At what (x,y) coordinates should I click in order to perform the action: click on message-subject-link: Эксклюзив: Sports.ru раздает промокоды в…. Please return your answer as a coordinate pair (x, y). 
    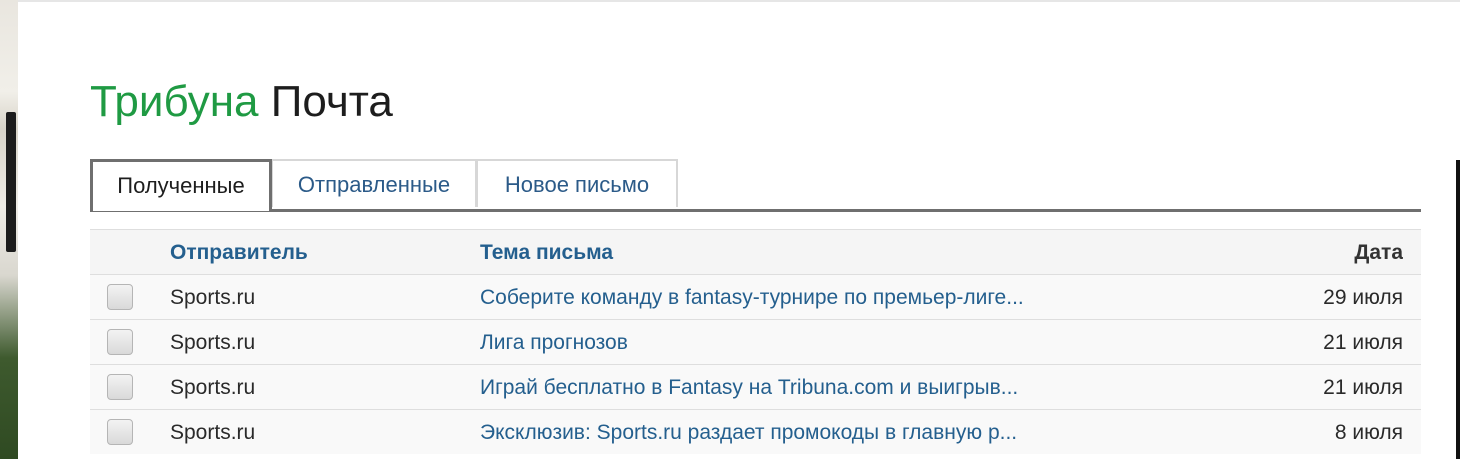
    Looking at the image, I should click on (840, 432).